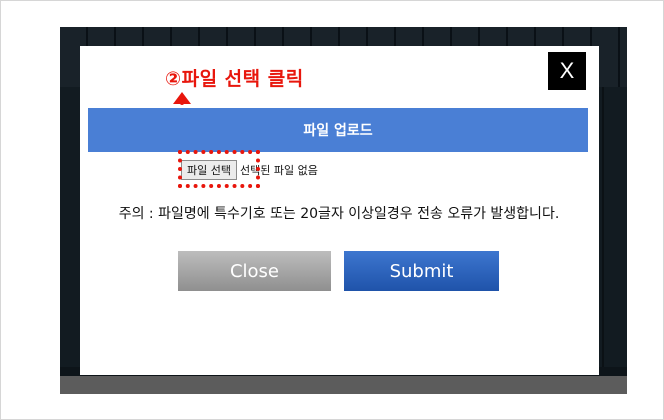  What do you see at coordinates (338, 130) in the screenshot?
I see `modal-title: 파일 업로드` at bounding box center [338, 130].